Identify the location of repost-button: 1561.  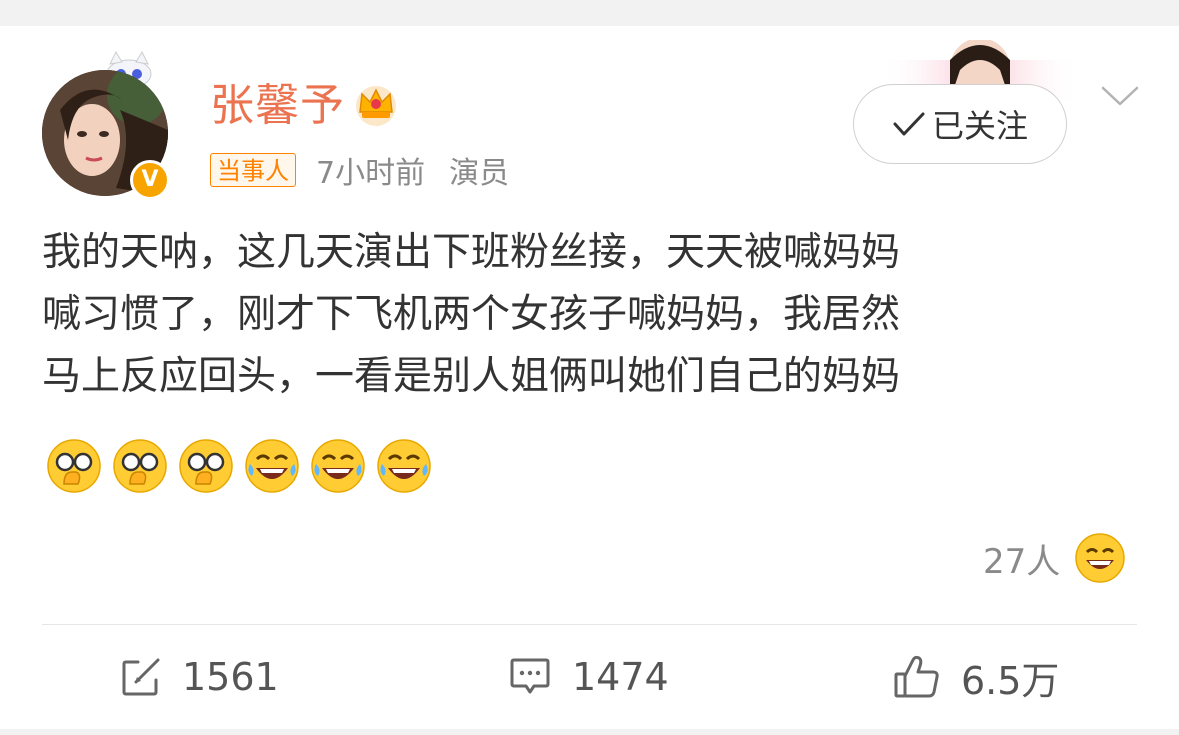
(199, 677).